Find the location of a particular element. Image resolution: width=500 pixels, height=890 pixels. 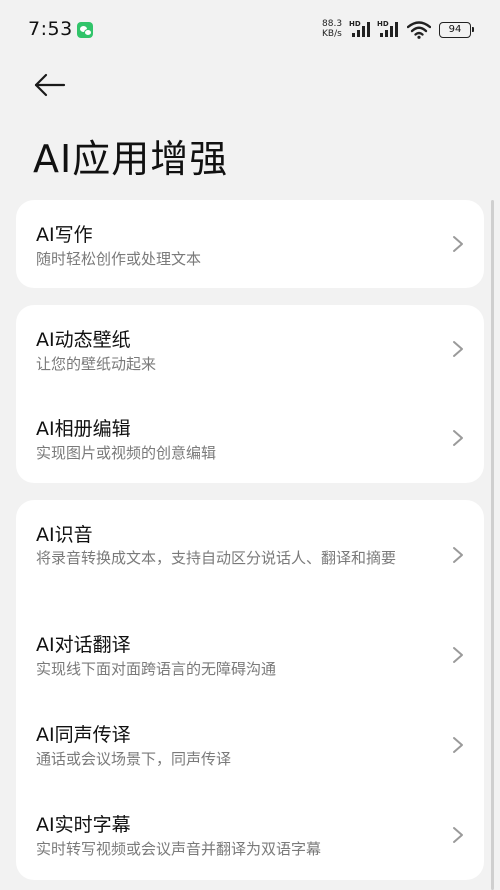

page-title: AI应用增强 is located at coordinates (131, 159).